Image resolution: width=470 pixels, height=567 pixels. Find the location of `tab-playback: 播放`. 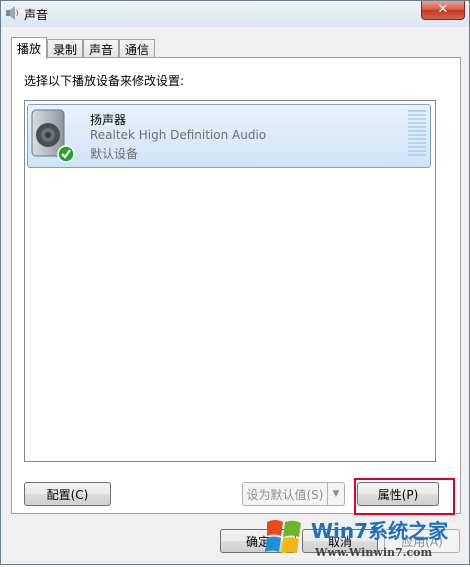

tab-playback: 播放 is located at coordinates (29, 48).